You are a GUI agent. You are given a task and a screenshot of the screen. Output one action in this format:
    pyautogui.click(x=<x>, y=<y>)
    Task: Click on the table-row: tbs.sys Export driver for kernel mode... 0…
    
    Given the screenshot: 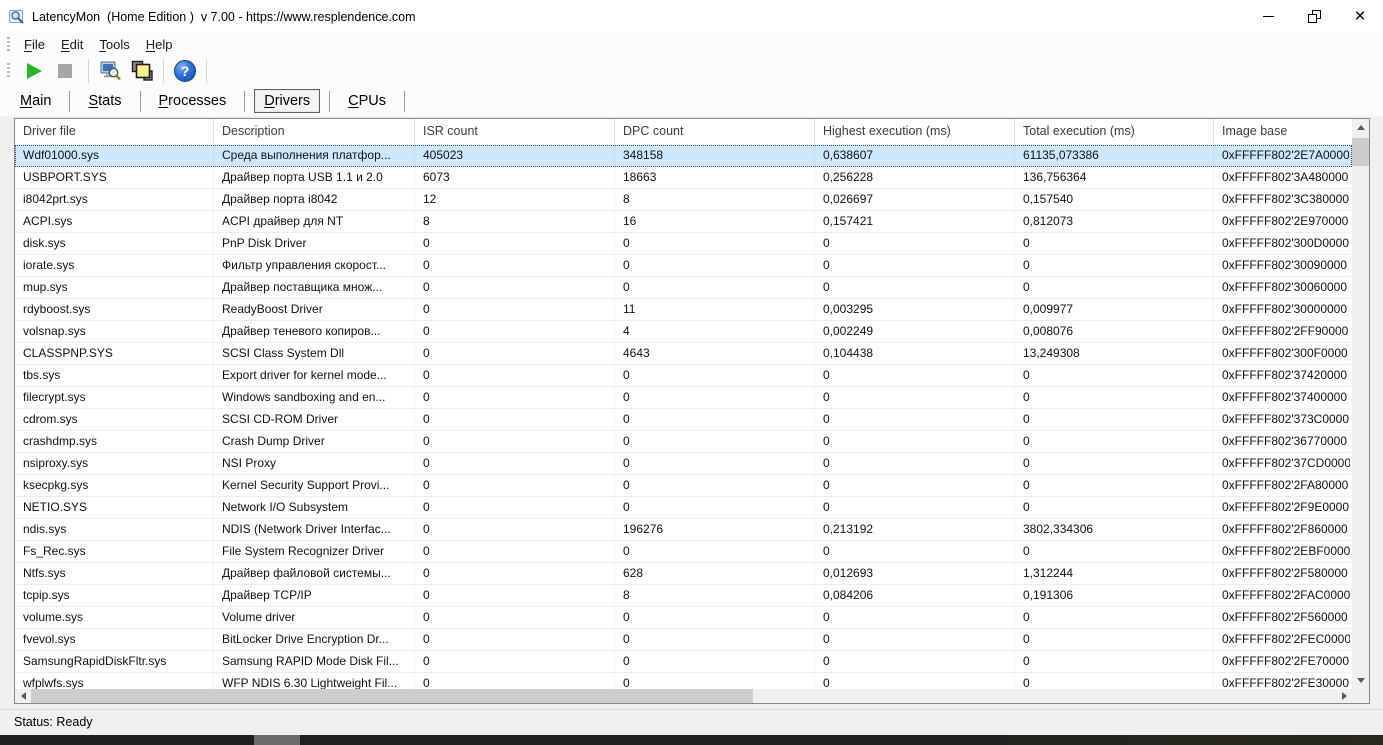 What is the action you would take?
    pyautogui.click(x=683, y=376)
    